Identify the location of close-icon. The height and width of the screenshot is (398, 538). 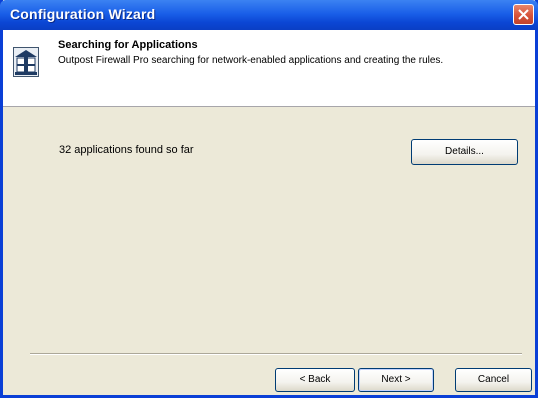
(523, 14).